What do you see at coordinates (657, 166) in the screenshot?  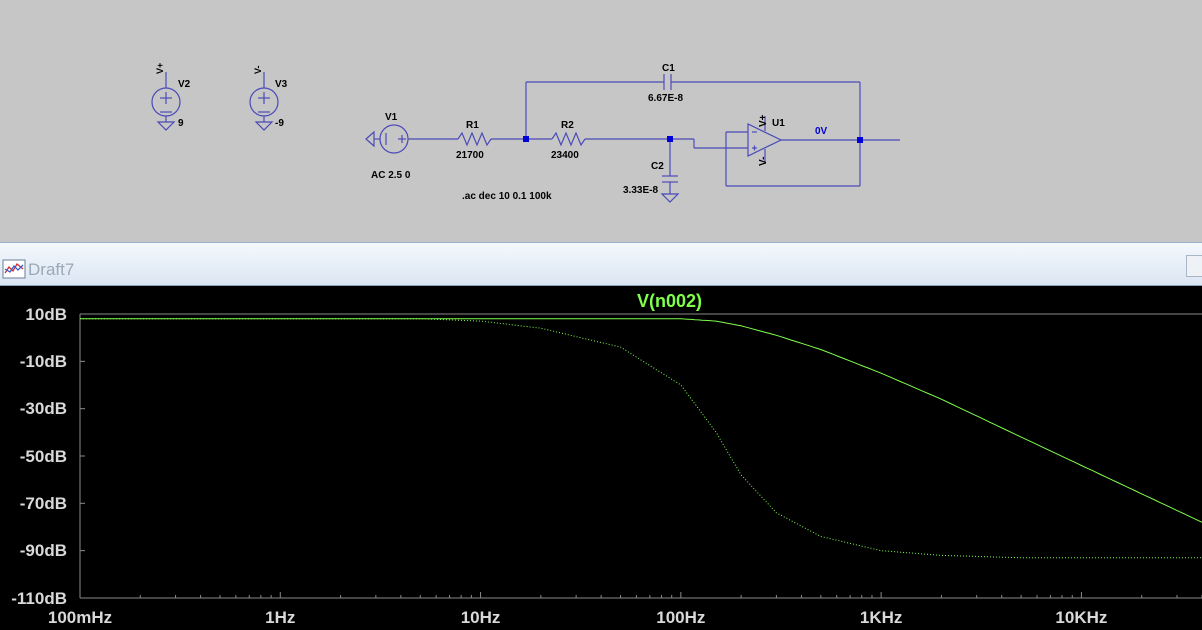 I see `c2-name: C2` at bounding box center [657, 166].